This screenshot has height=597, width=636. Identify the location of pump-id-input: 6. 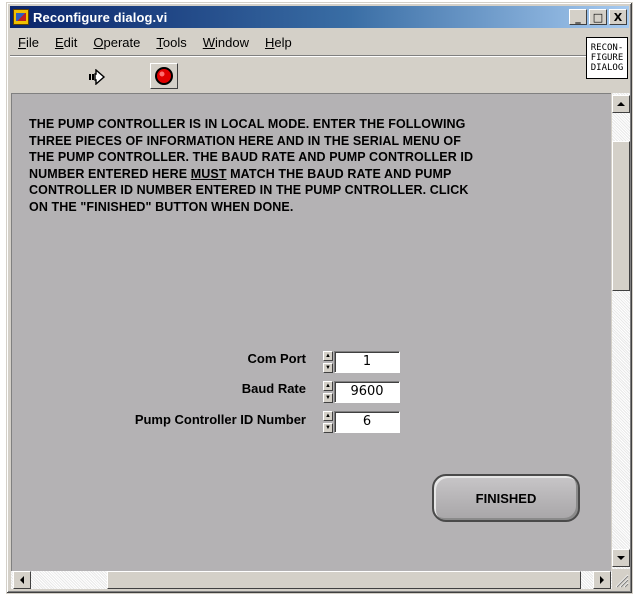
(367, 422).